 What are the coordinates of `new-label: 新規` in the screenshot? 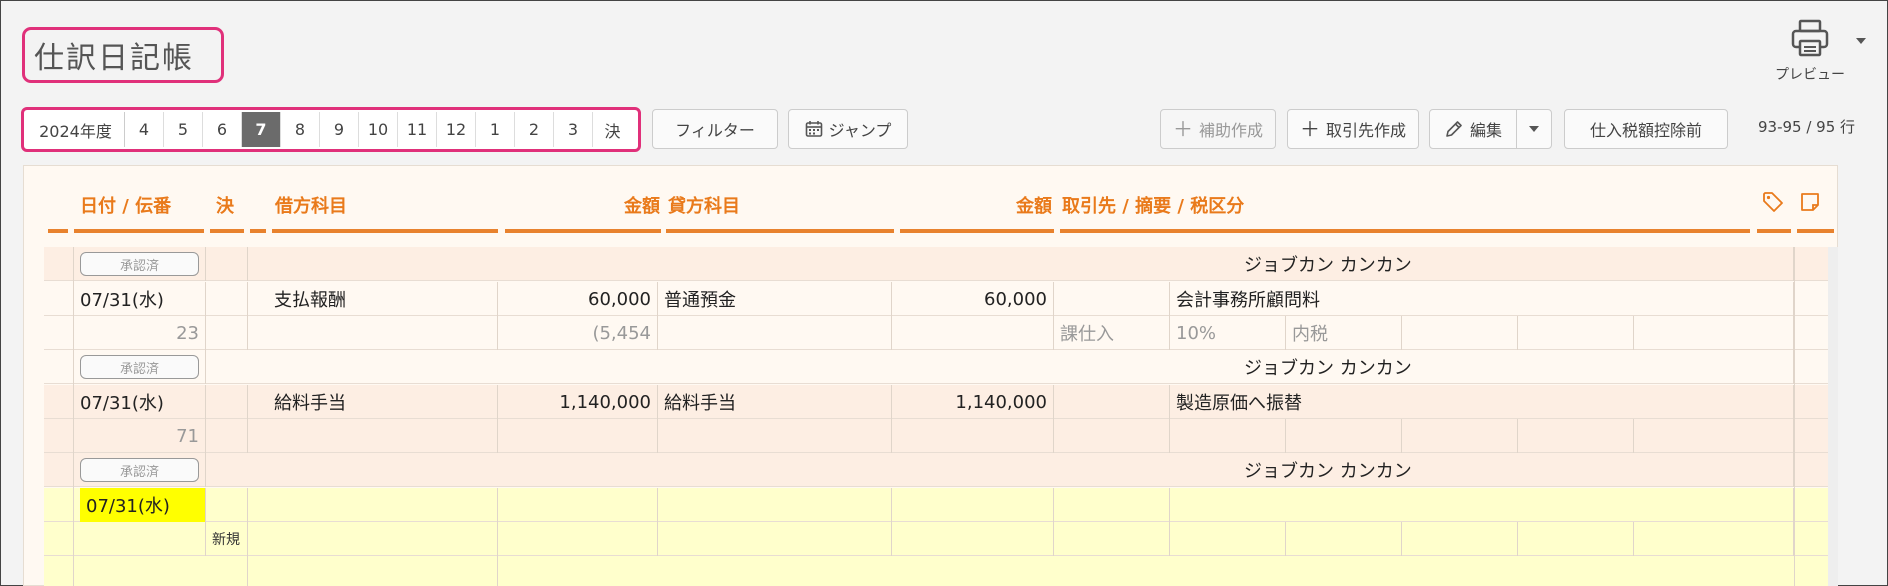 It's located at (226, 540).